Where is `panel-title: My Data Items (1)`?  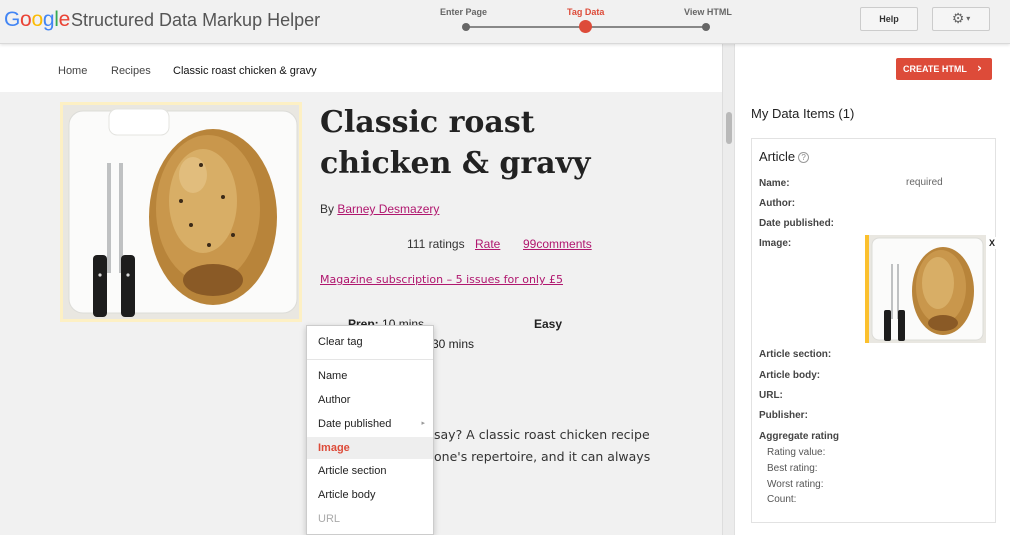
panel-title: My Data Items (1) is located at coordinates (803, 113).